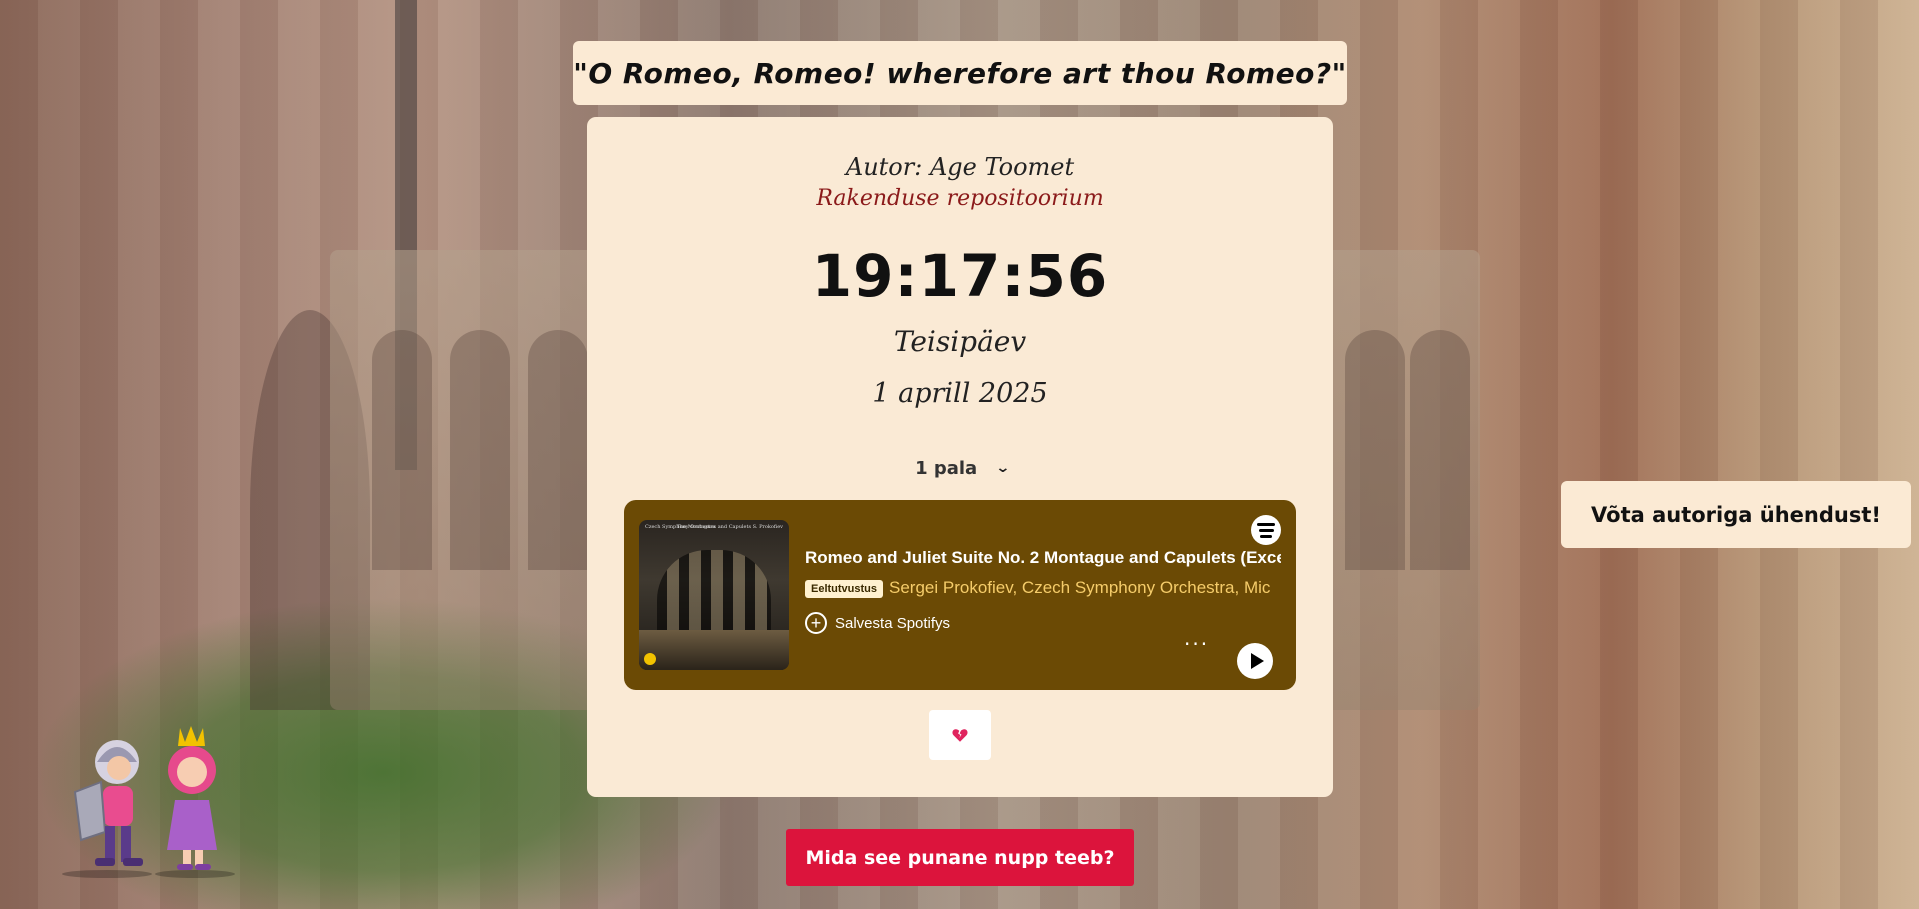 The image size is (1919, 909). Describe the element at coordinates (1736, 514) in the screenshot. I see `contact-author-button: Võta autoriga ühendust!` at that location.